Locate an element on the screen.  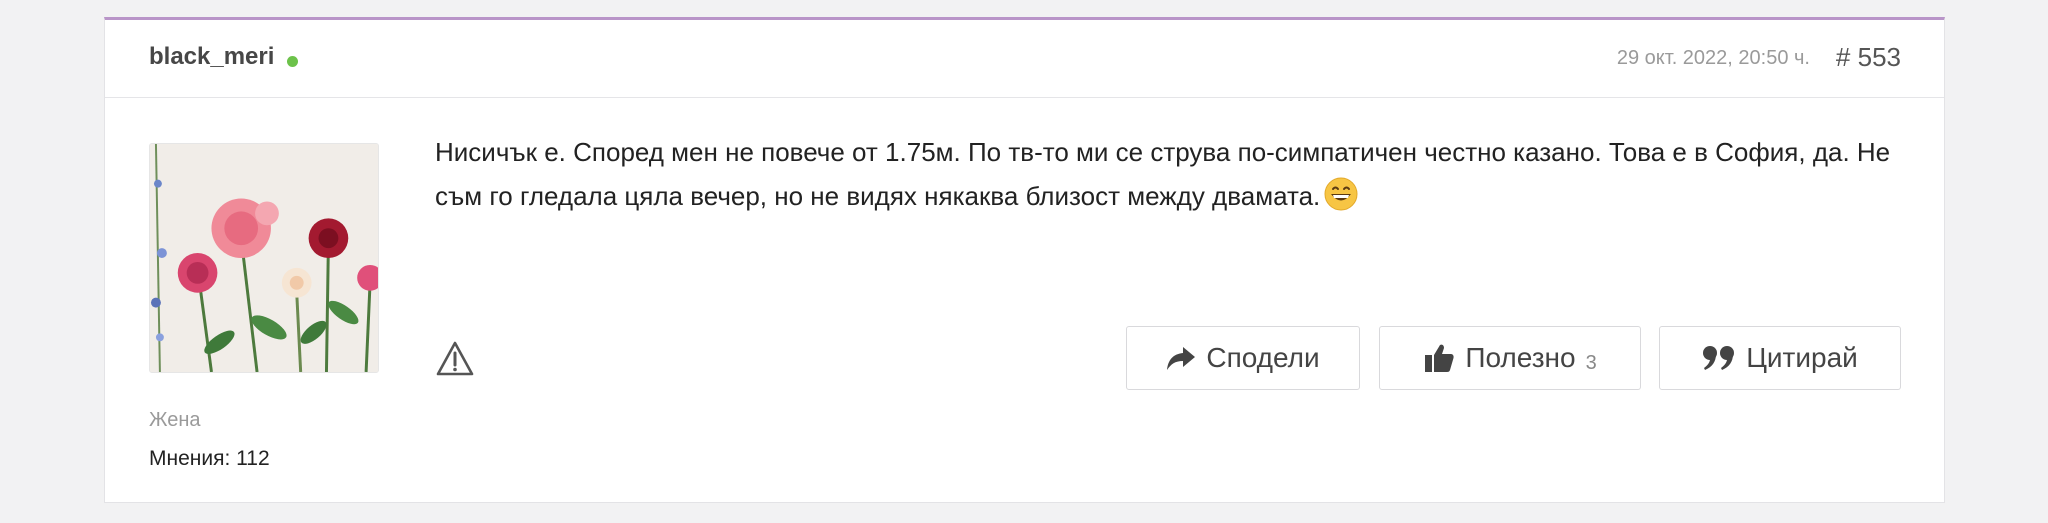
quote-button-label: Цитирай is located at coordinates (1802, 357).